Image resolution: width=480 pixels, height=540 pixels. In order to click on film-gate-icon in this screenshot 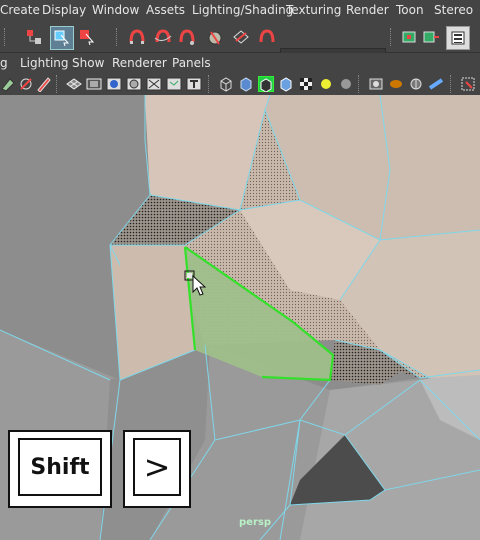, I will do `click(94, 84)`.